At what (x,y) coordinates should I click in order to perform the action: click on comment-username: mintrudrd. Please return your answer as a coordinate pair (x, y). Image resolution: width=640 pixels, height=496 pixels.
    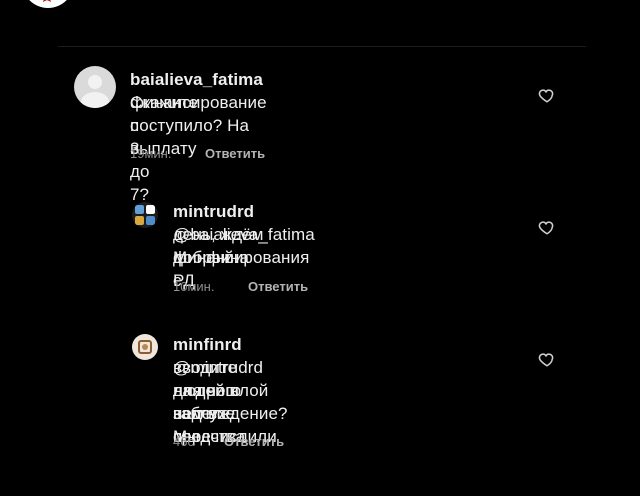
    Looking at the image, I should click on (213, 211).